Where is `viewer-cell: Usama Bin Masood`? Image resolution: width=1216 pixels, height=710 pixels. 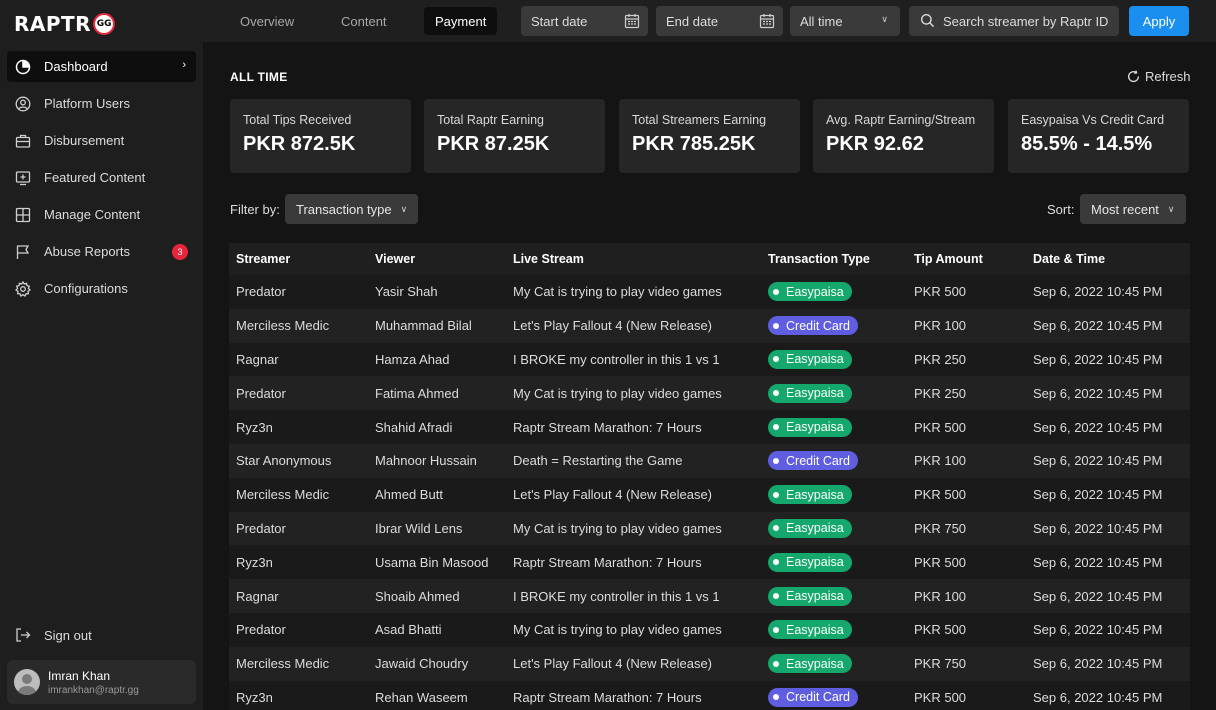
viewer-cell: Usama Bin Masood is located at coordinates (437, 562).